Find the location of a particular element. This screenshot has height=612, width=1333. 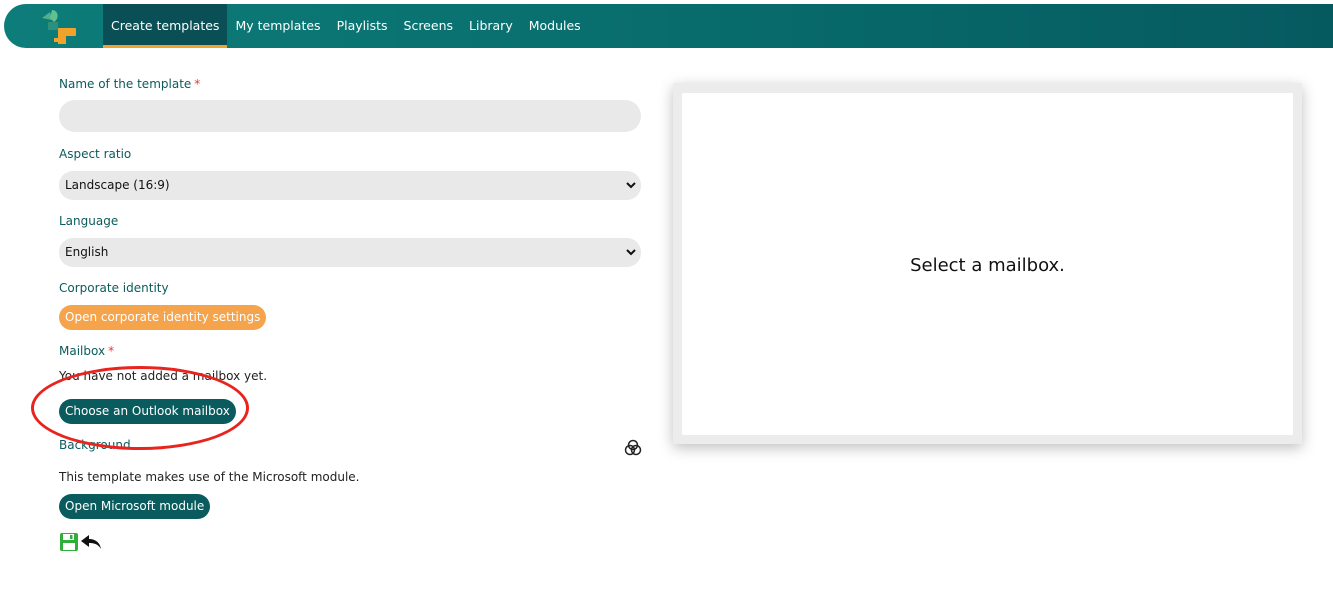

nav-modules: Modules is located at coordinates (555, 26).